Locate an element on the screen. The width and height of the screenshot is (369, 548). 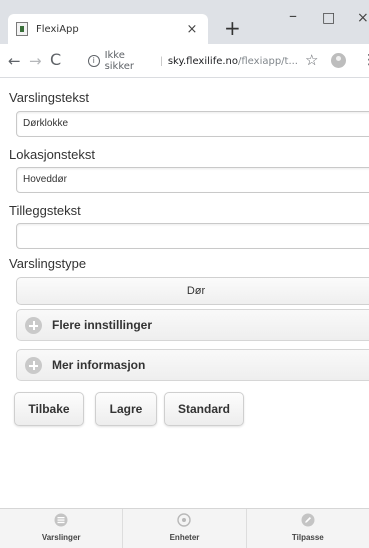
section-title: Flere innstillinger is located at coordinates (102, 325).